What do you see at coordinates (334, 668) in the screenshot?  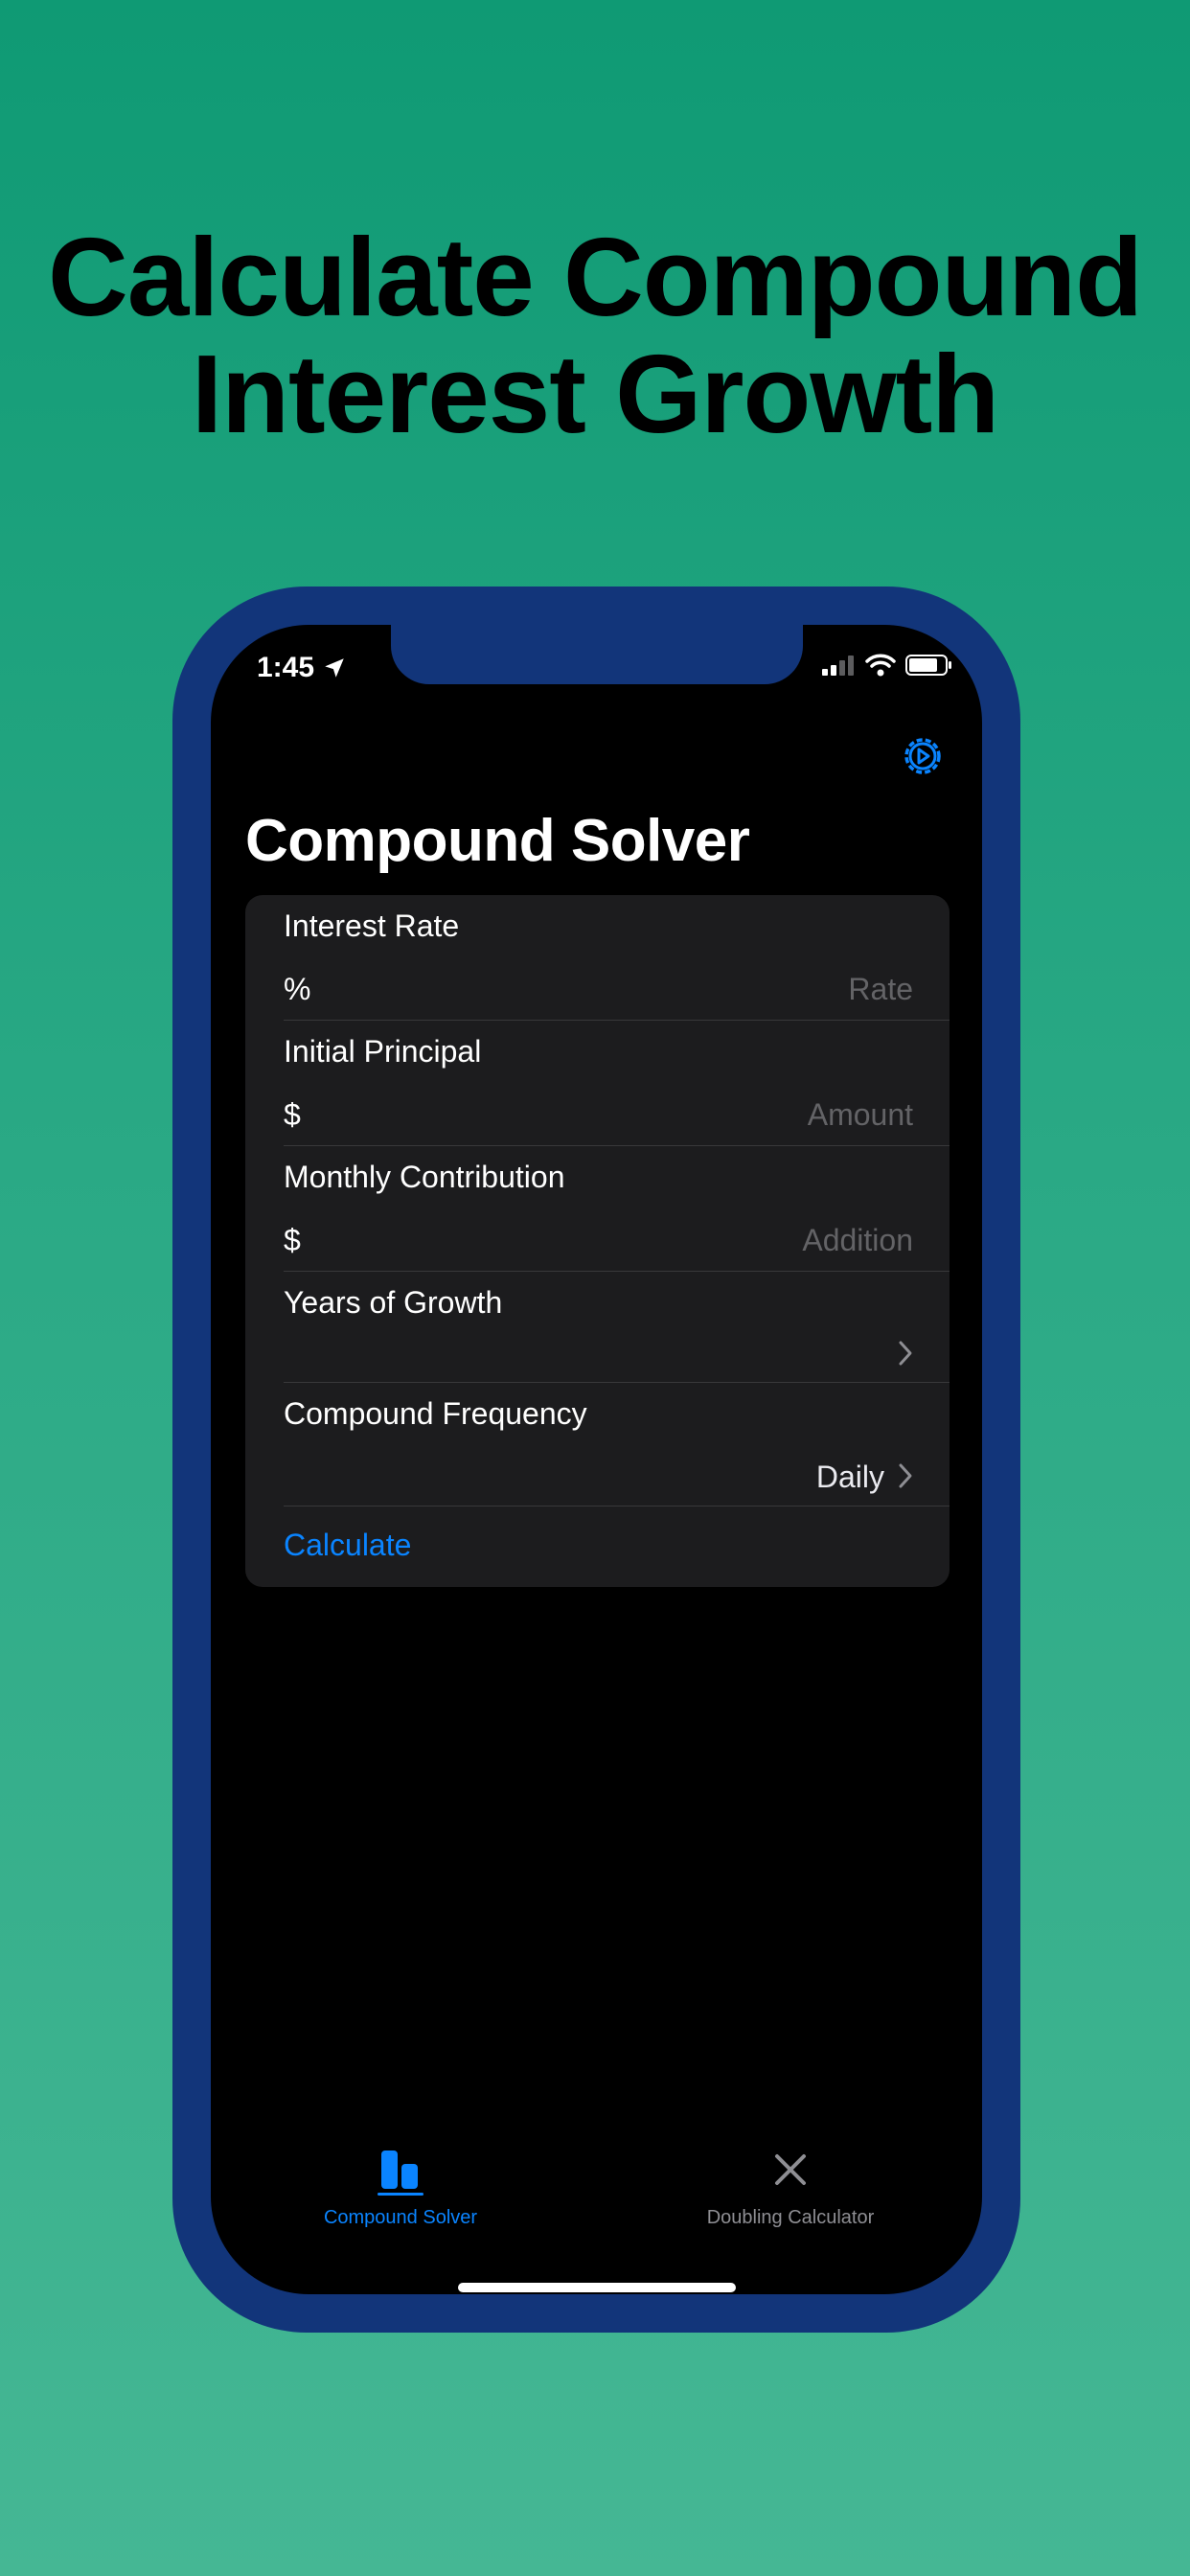 I see `location-arrow-icon` at bounding box center [334, 668].